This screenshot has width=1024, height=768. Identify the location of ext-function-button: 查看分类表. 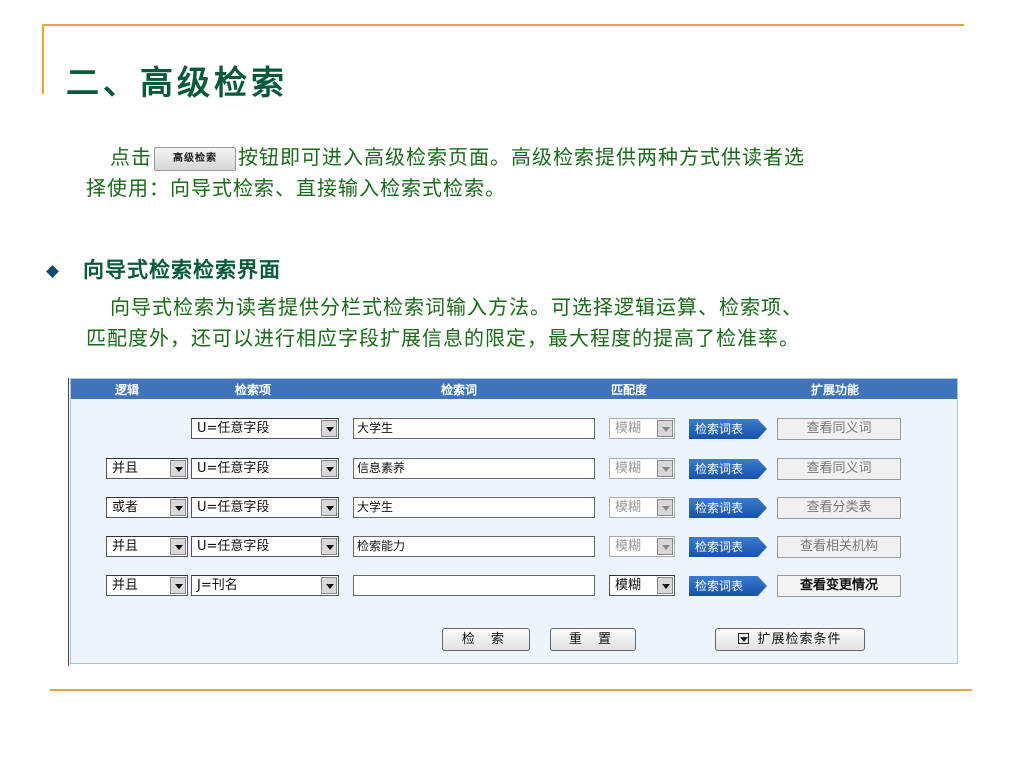
(839, 508).